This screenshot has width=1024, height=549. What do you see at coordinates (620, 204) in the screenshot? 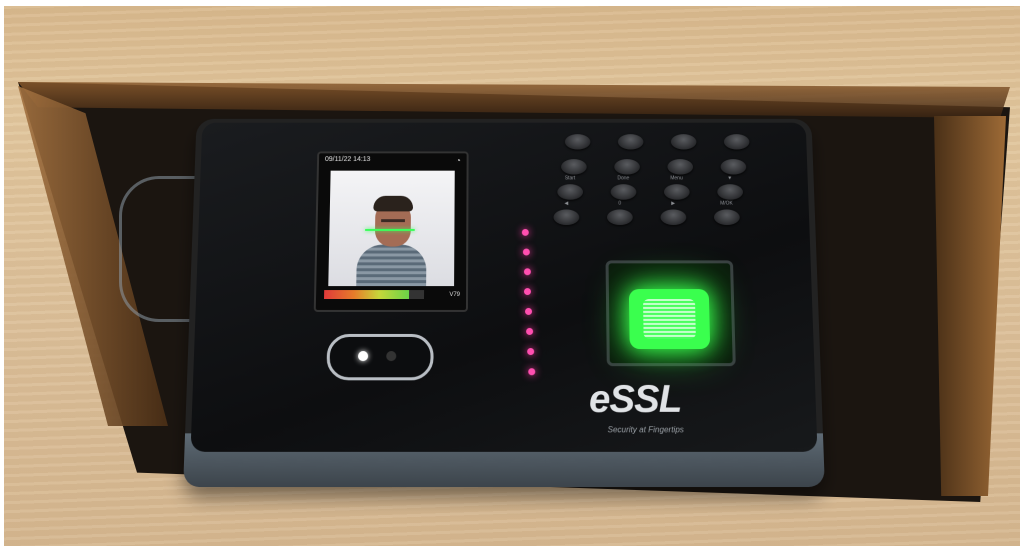
I see `keypad-key-label: 0` at bounding box center [620, 204].